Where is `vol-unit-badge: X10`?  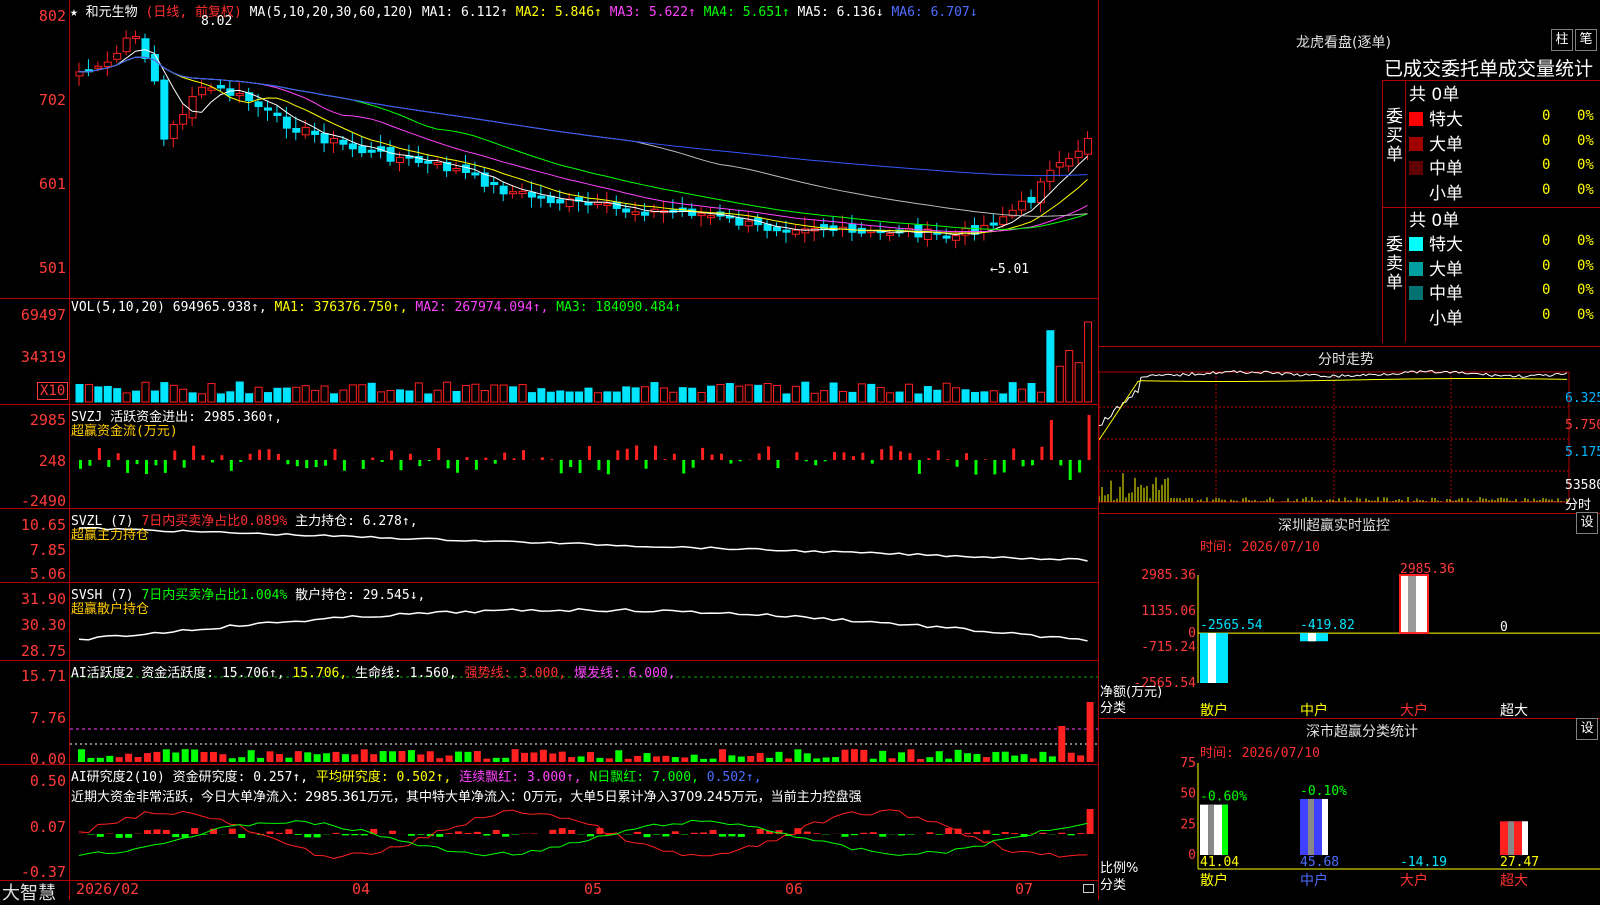
vol-unit-badge: X10 is located at coordinates (52, 391).